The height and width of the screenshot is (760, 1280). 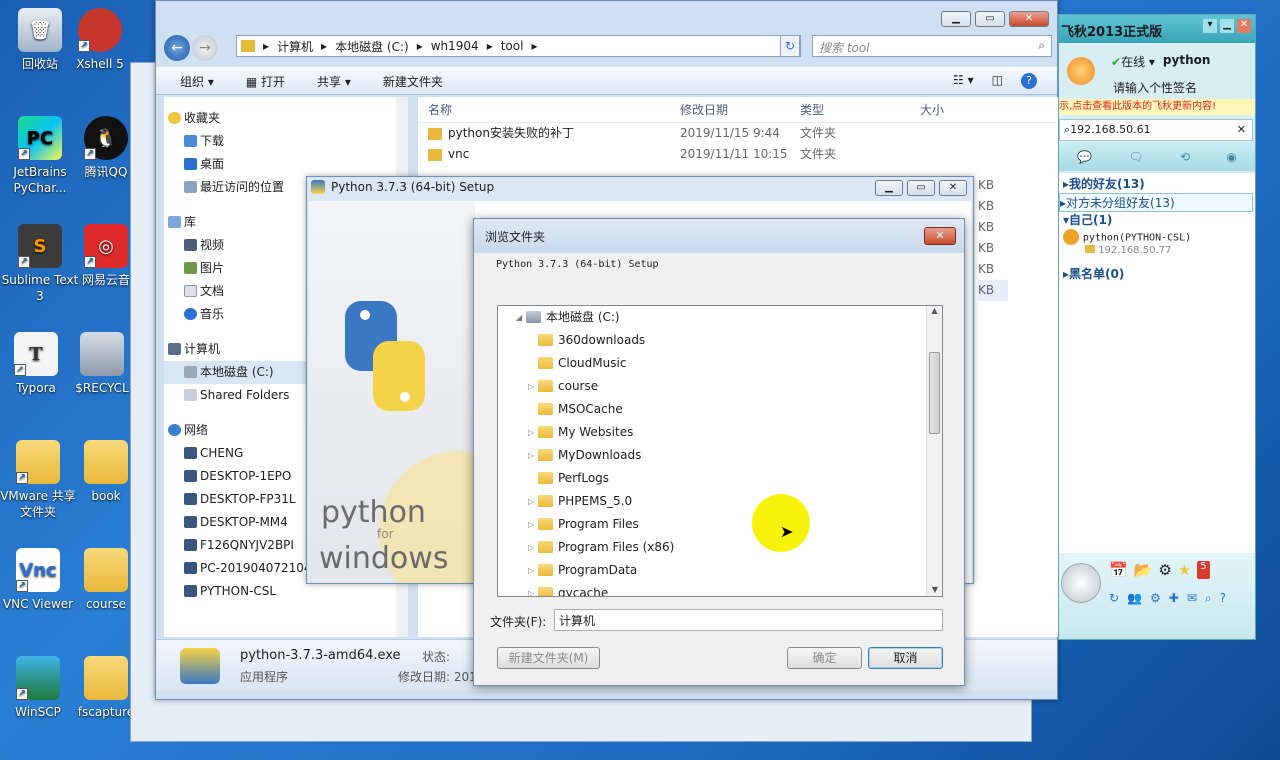 What do you see at coordinates (1184, 570) in the screenshot?
I see `favorite-star-icon: ★` at bounding box center [1184, 570].